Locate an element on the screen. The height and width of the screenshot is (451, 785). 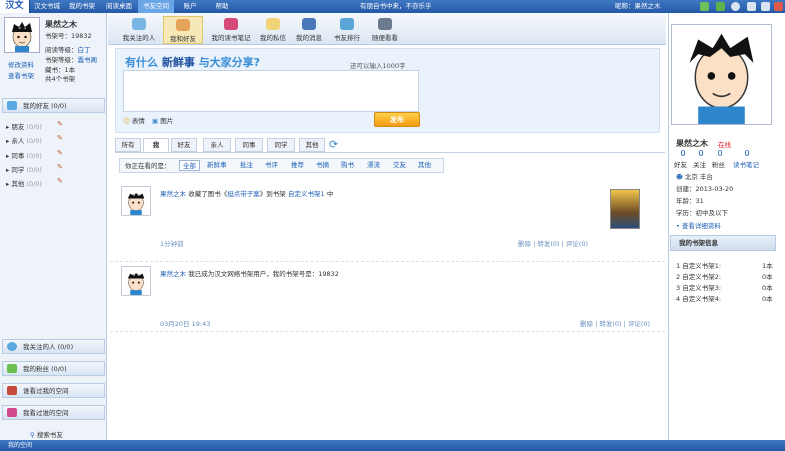
filter-recommend: 推荐 is located at coordinates (297, 165).